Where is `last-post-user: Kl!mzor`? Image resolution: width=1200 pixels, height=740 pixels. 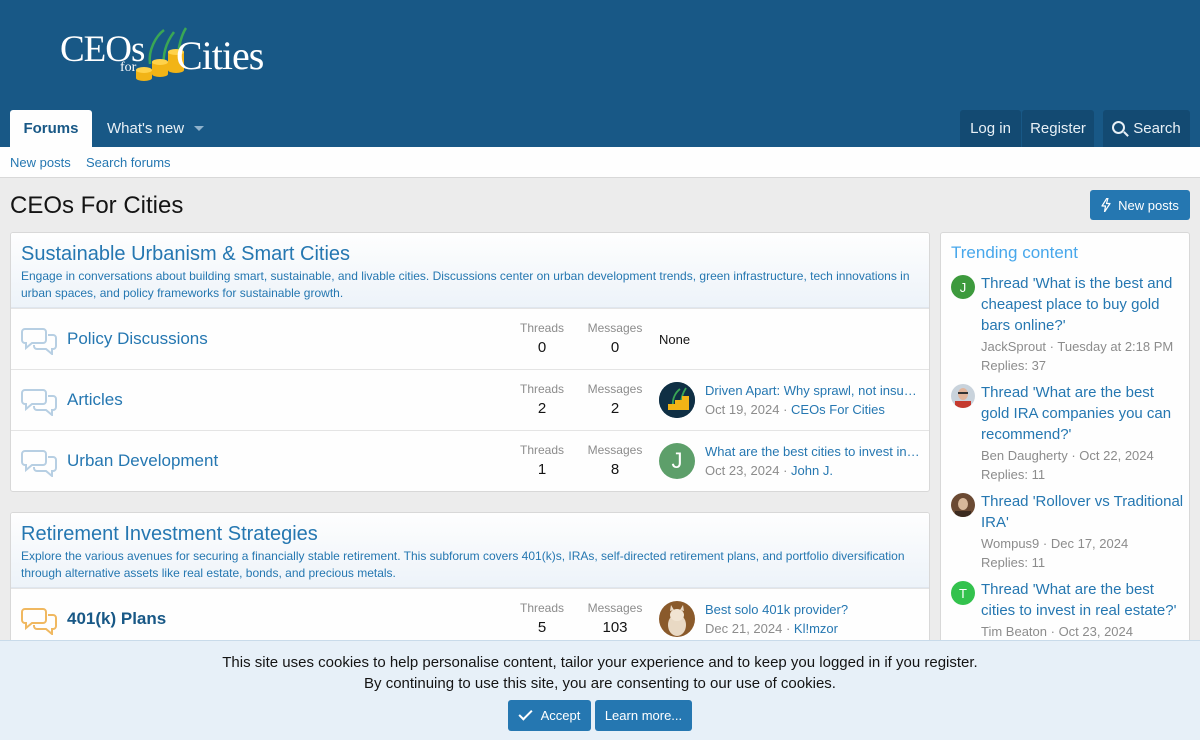 last-post-user: Kl!mzor is located at coordinates (816, 628).